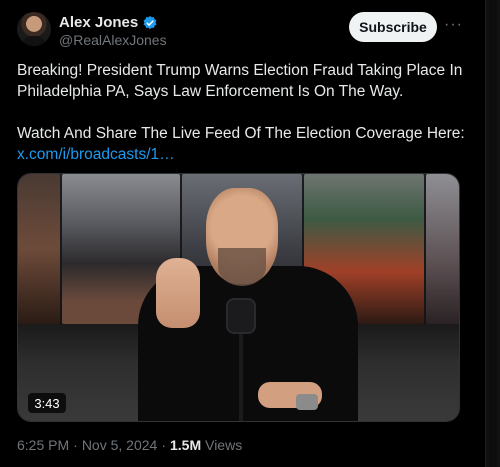  What do you see at coordinates (241, 316) in the screenshot?
I see `microphone-icon` at bounding box center [241, 316].